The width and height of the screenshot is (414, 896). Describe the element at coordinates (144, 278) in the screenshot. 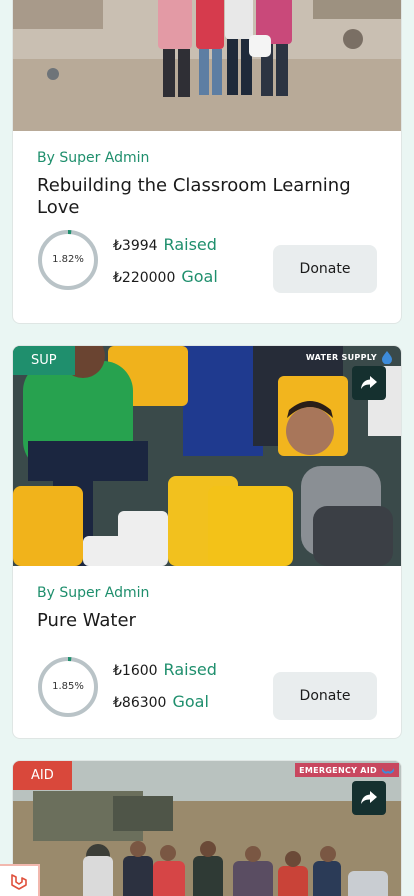

I see `goal-amount: ₺220000` at that location.